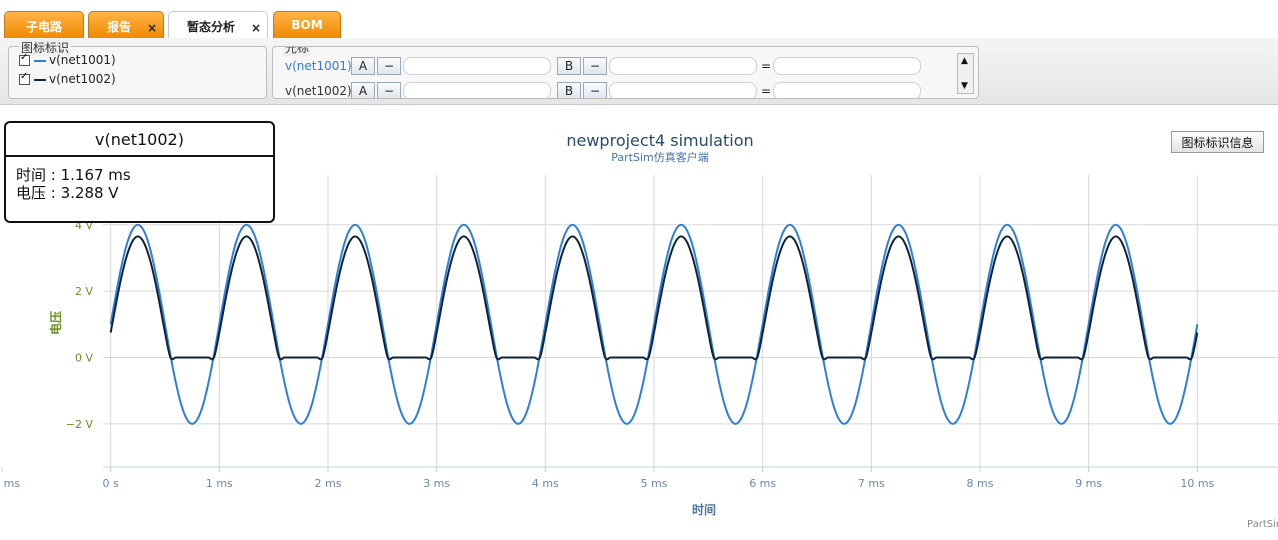  Describe the element at coordinates (55, 323) in the screenshot. I see `y-axis-label: 电压` at that location.